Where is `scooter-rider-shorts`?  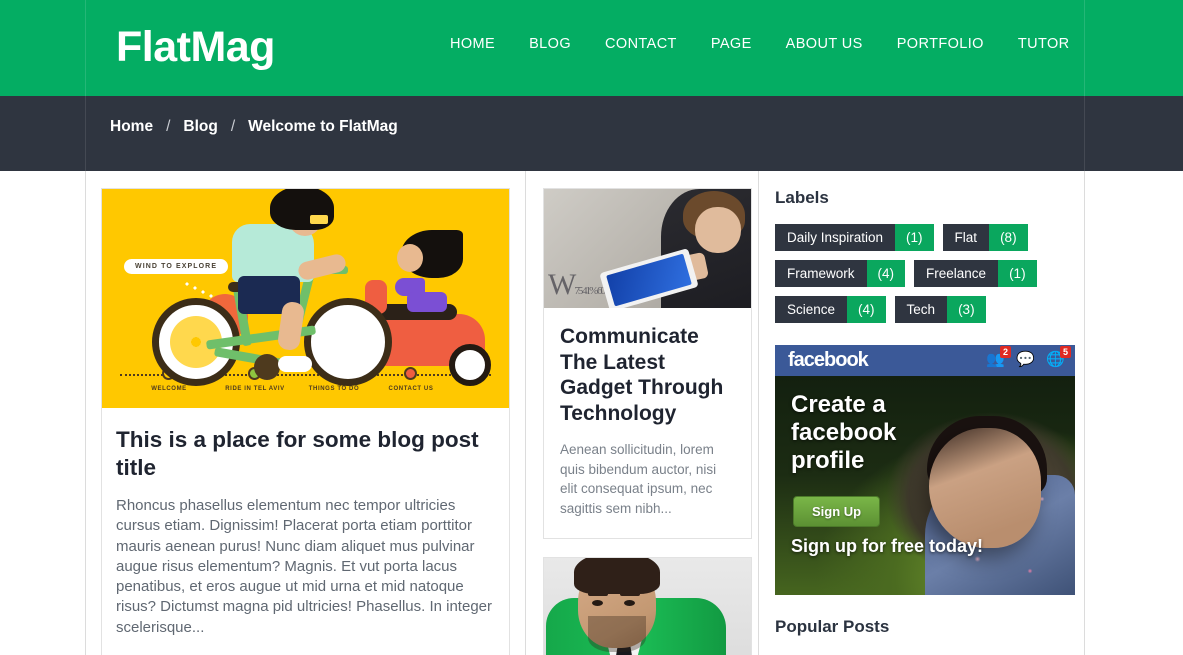 scooter-rider-shorts is located at coordinates (427, 302).